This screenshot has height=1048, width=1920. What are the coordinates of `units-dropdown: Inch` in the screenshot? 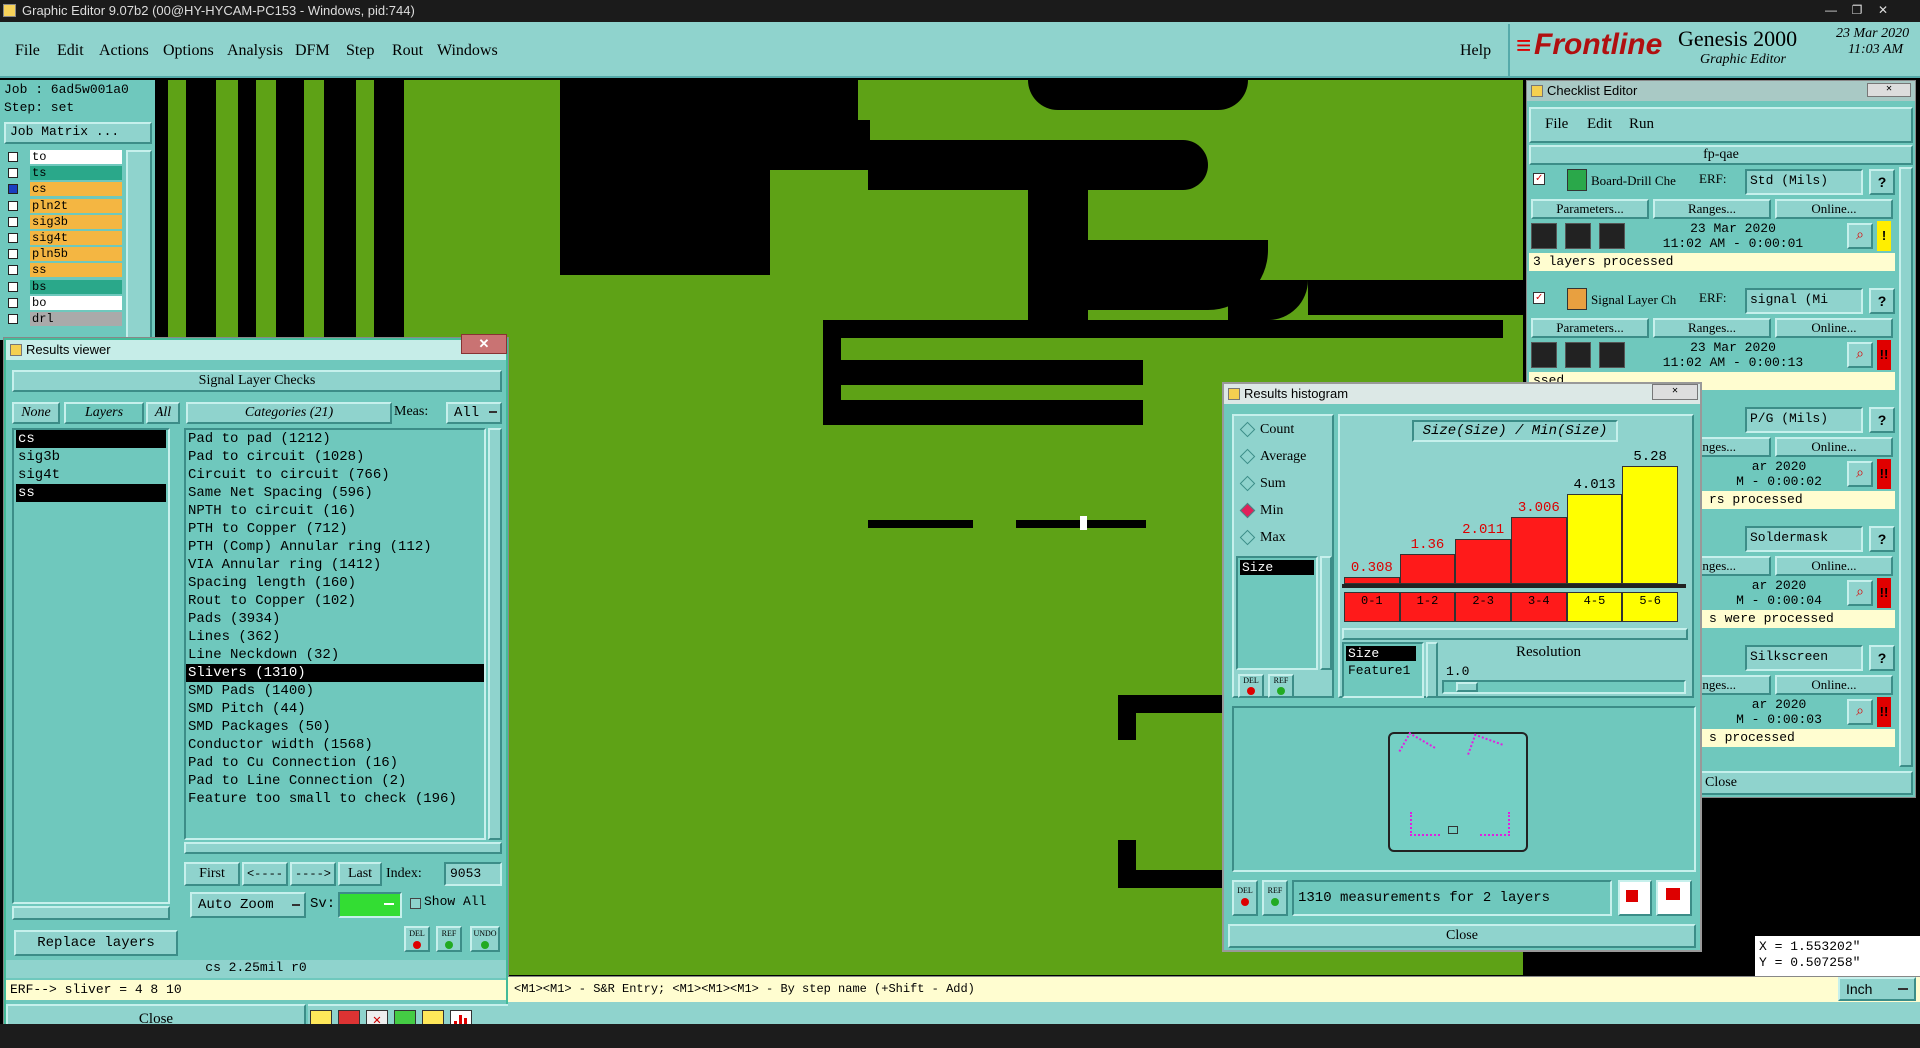 It's located at (1877, 989).